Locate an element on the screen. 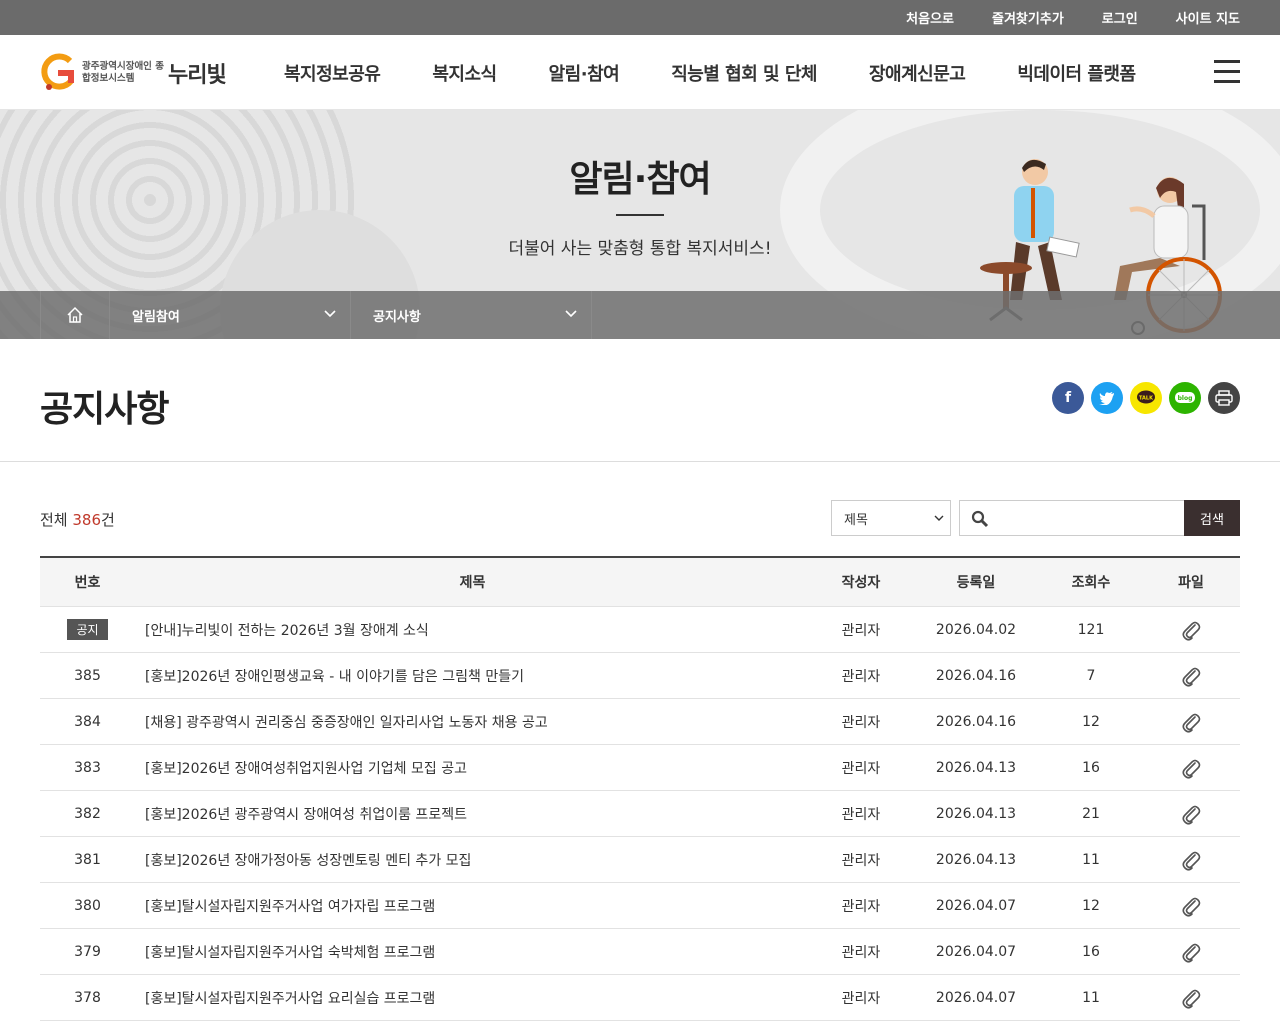  kakaotalk-icon: TALK is located at coordinates (1146, 398).